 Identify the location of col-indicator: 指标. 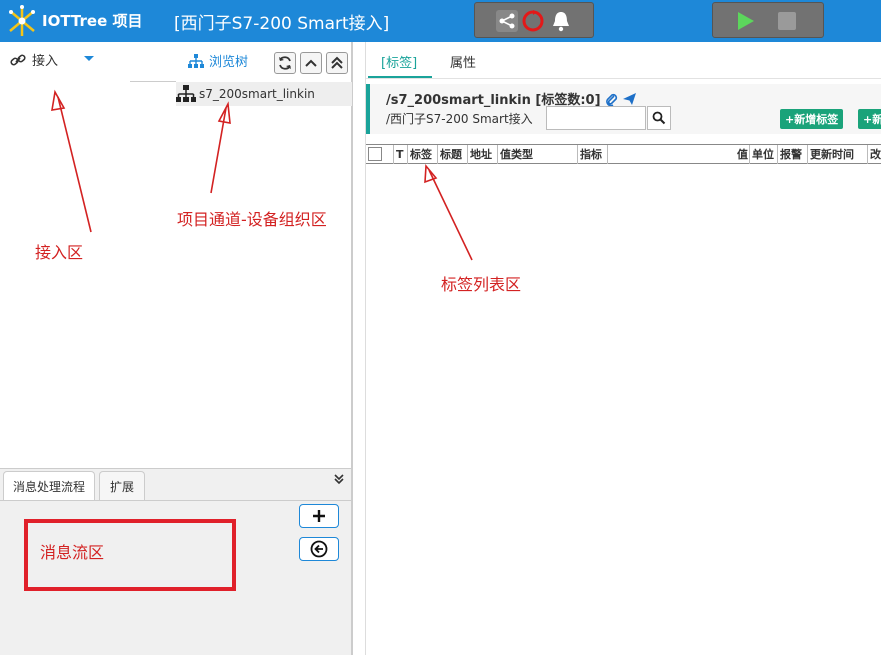
(593, 154).